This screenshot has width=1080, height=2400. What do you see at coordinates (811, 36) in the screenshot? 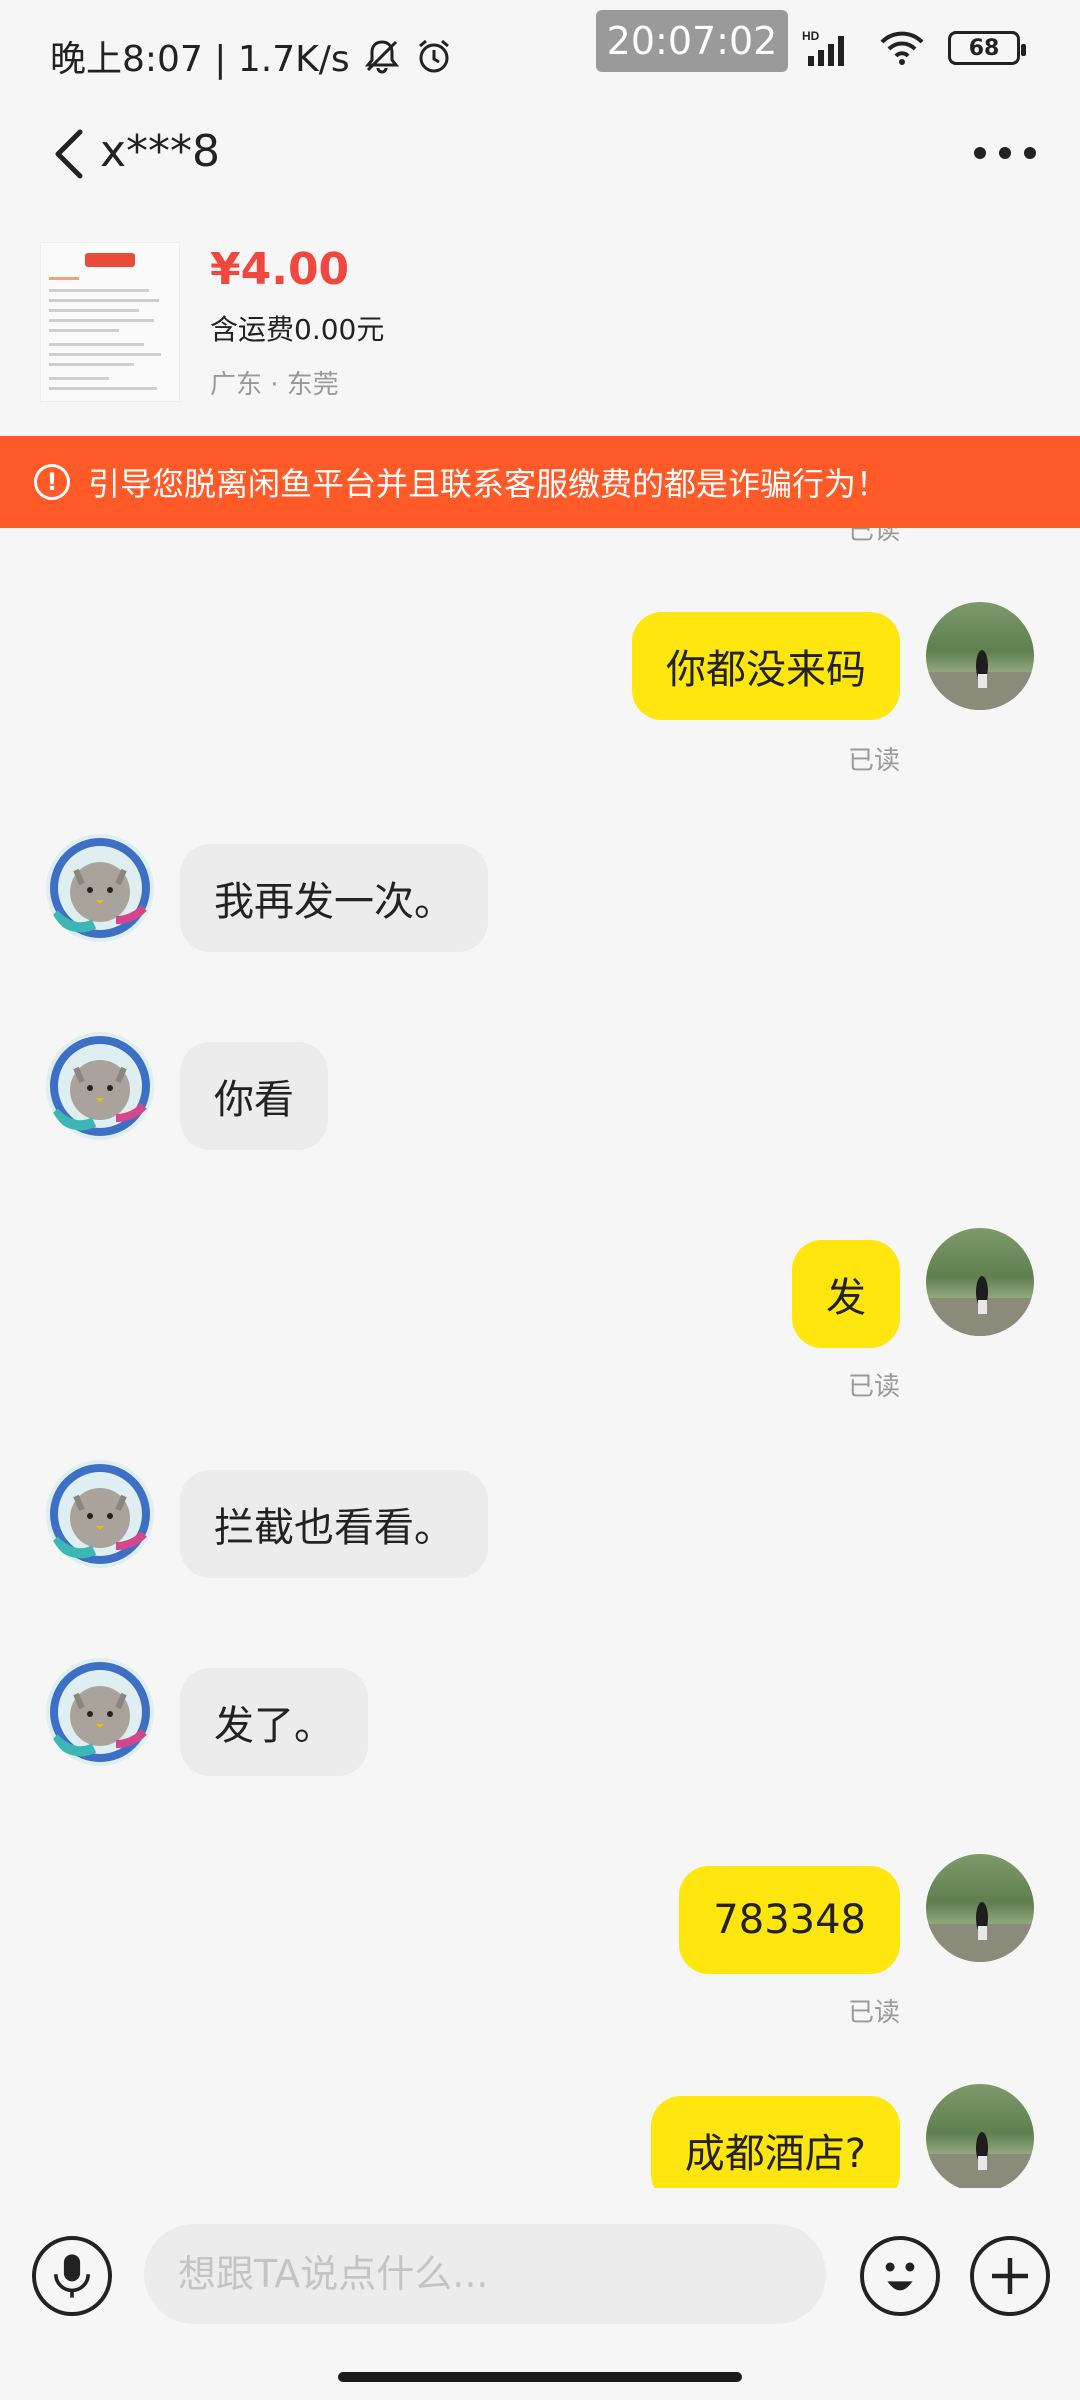
I see `network-type-label: HD` at bounding box center [811, 36].